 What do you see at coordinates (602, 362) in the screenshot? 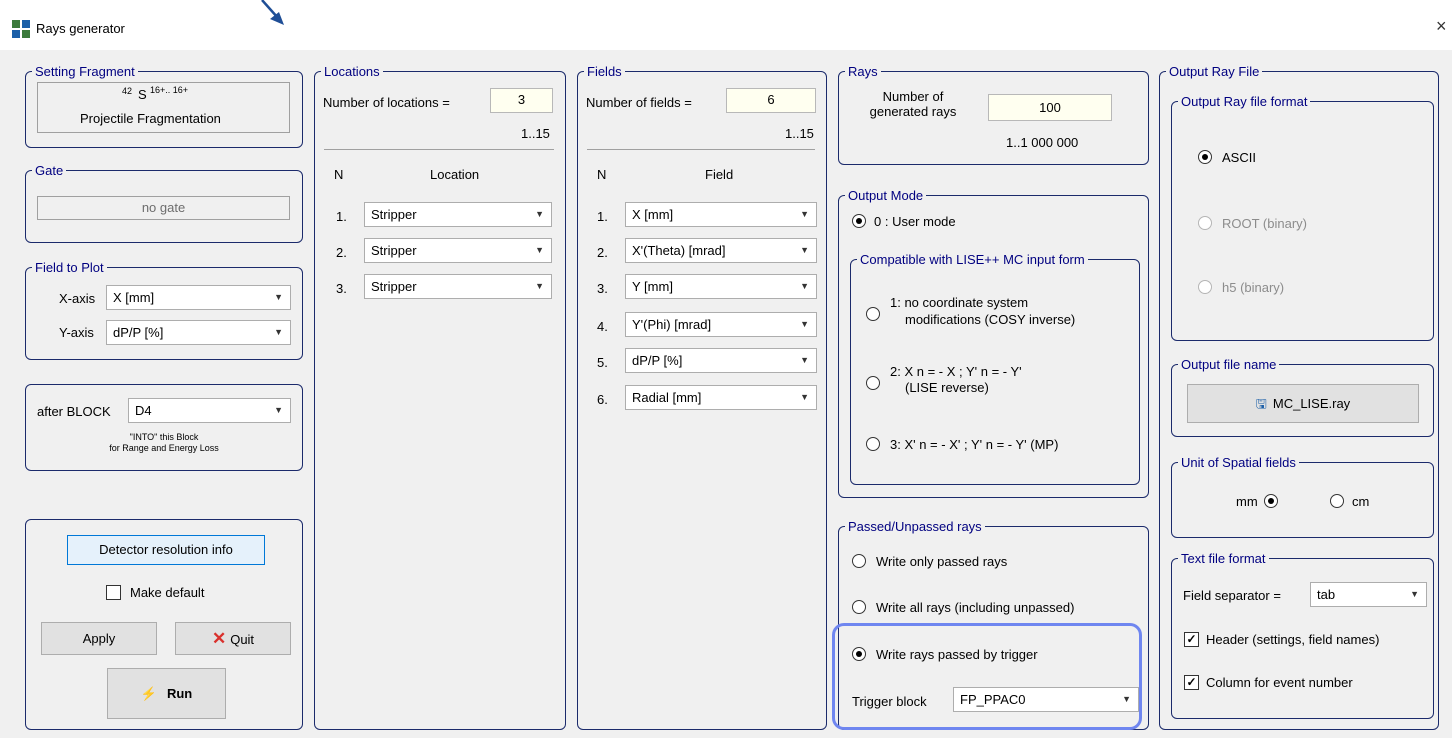
I see `field-row-number: 5.` at bounding box center [602, 362].